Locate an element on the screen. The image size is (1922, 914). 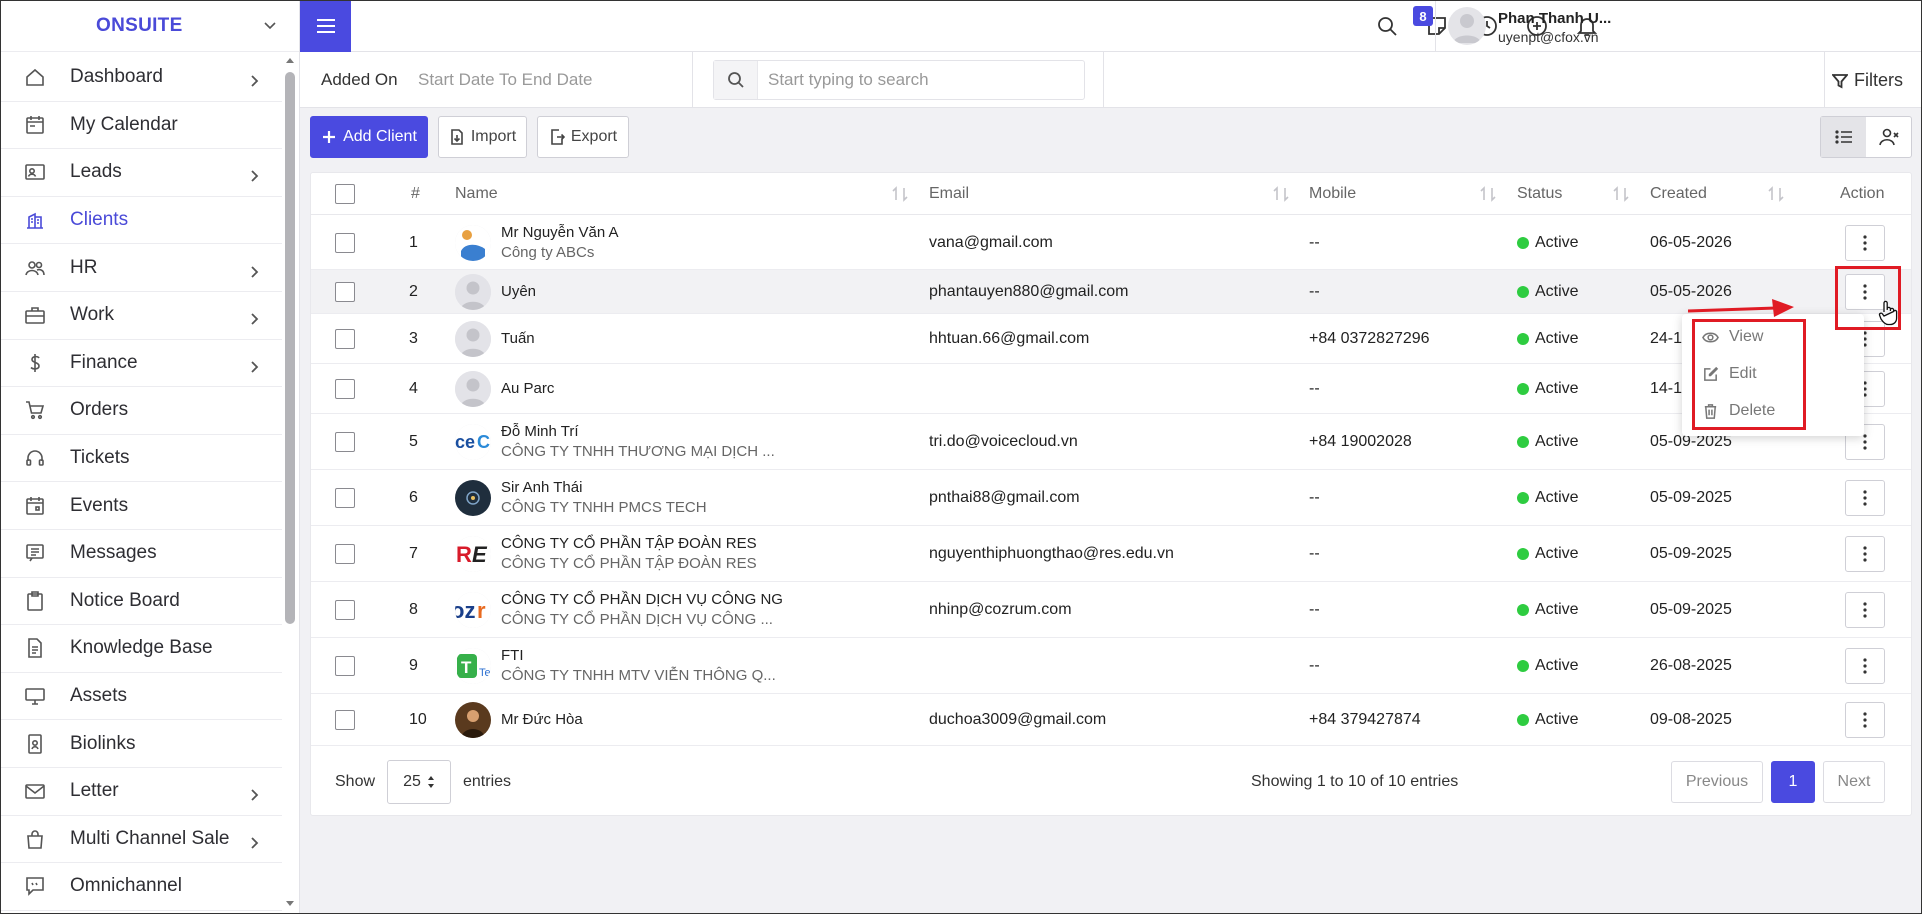
calendar-icon is located at coordinates (35, 125).